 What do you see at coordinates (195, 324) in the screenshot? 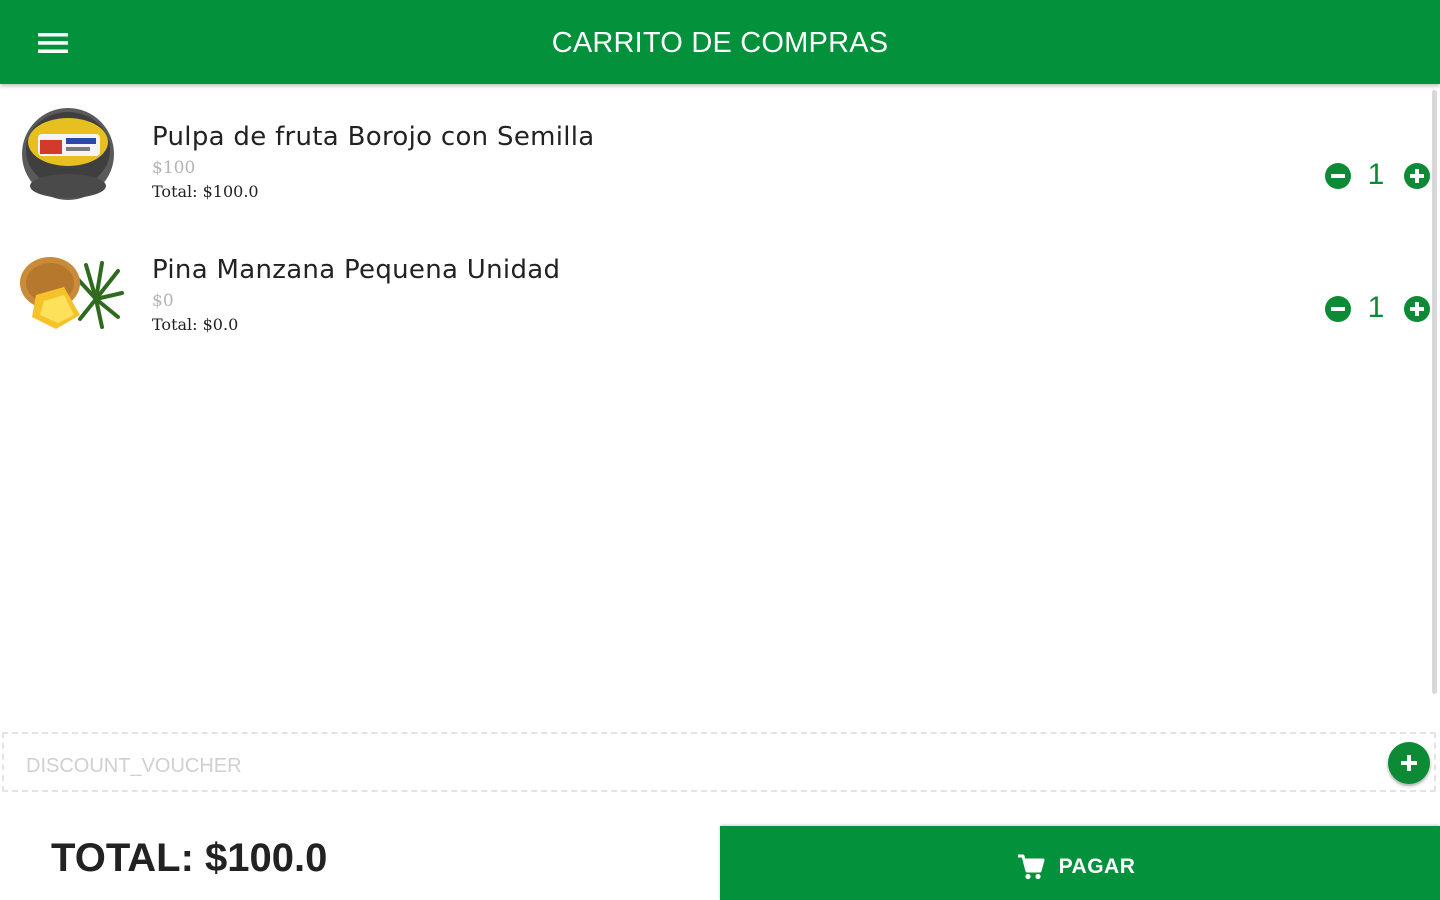
I see `product-total: Total: $0.0` at bounding box center [195, 324].